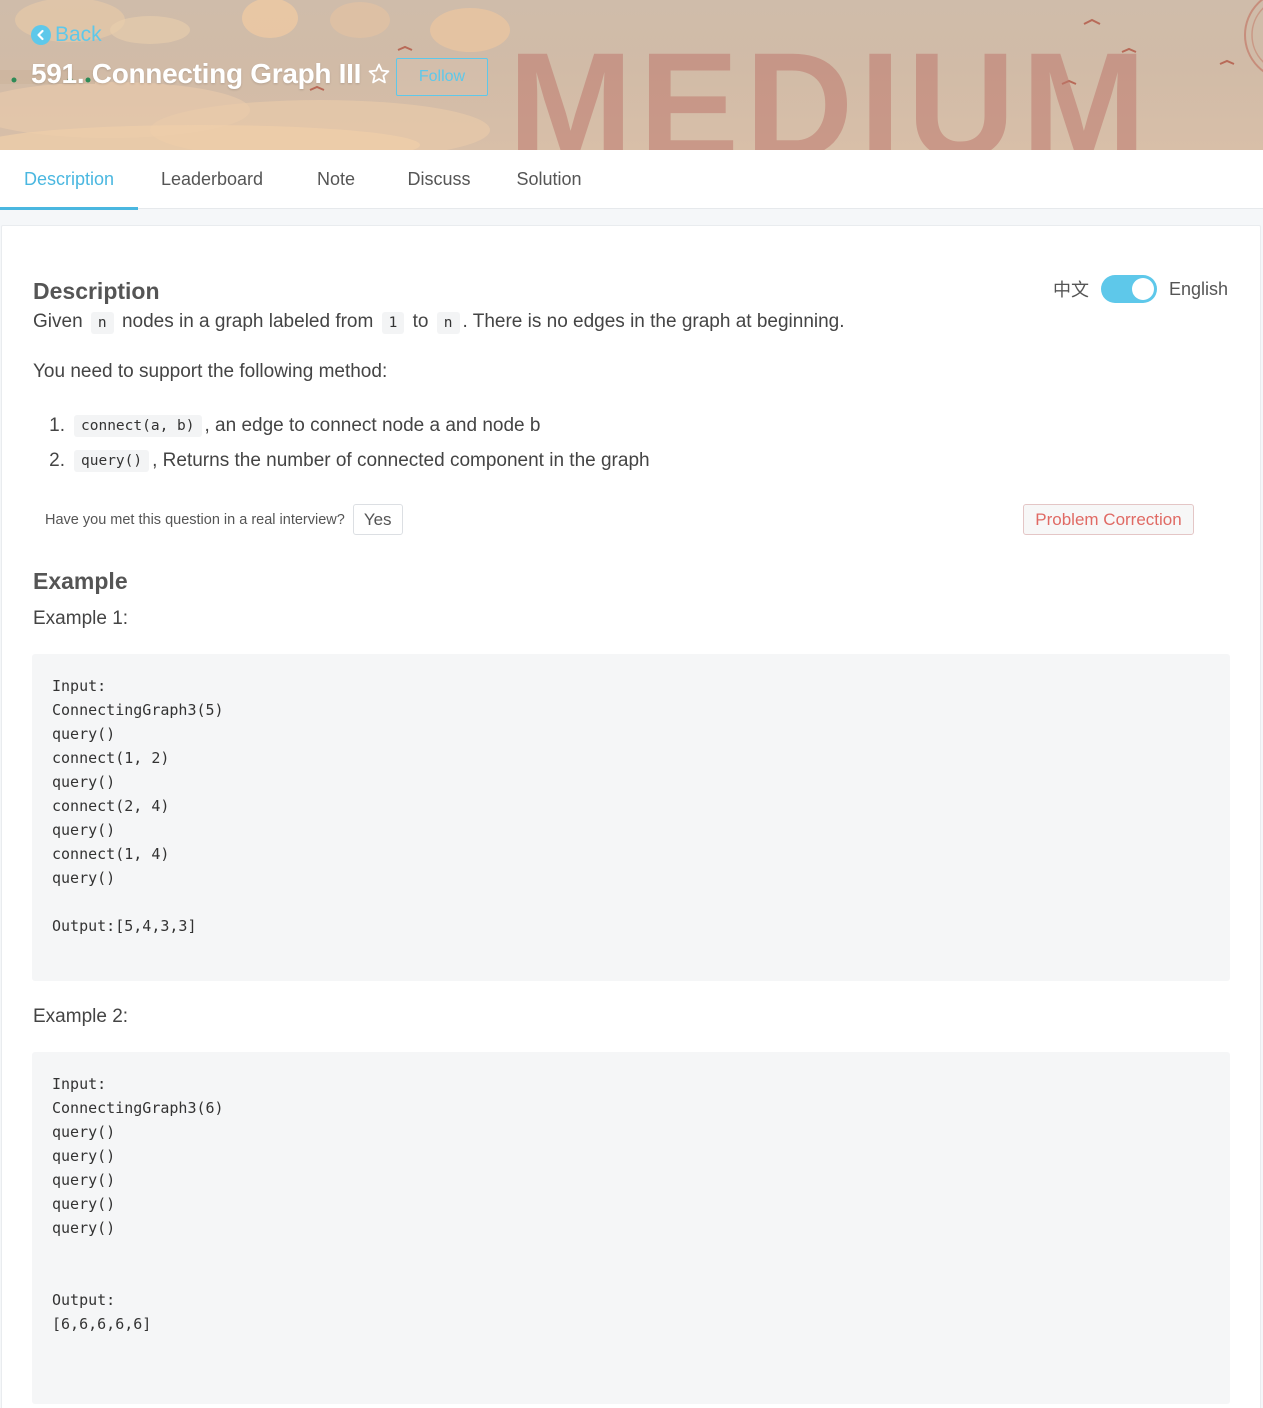 This screenshot has width=1263, height=1408. I want to click on language-english-label: English, so click(1198, 288).